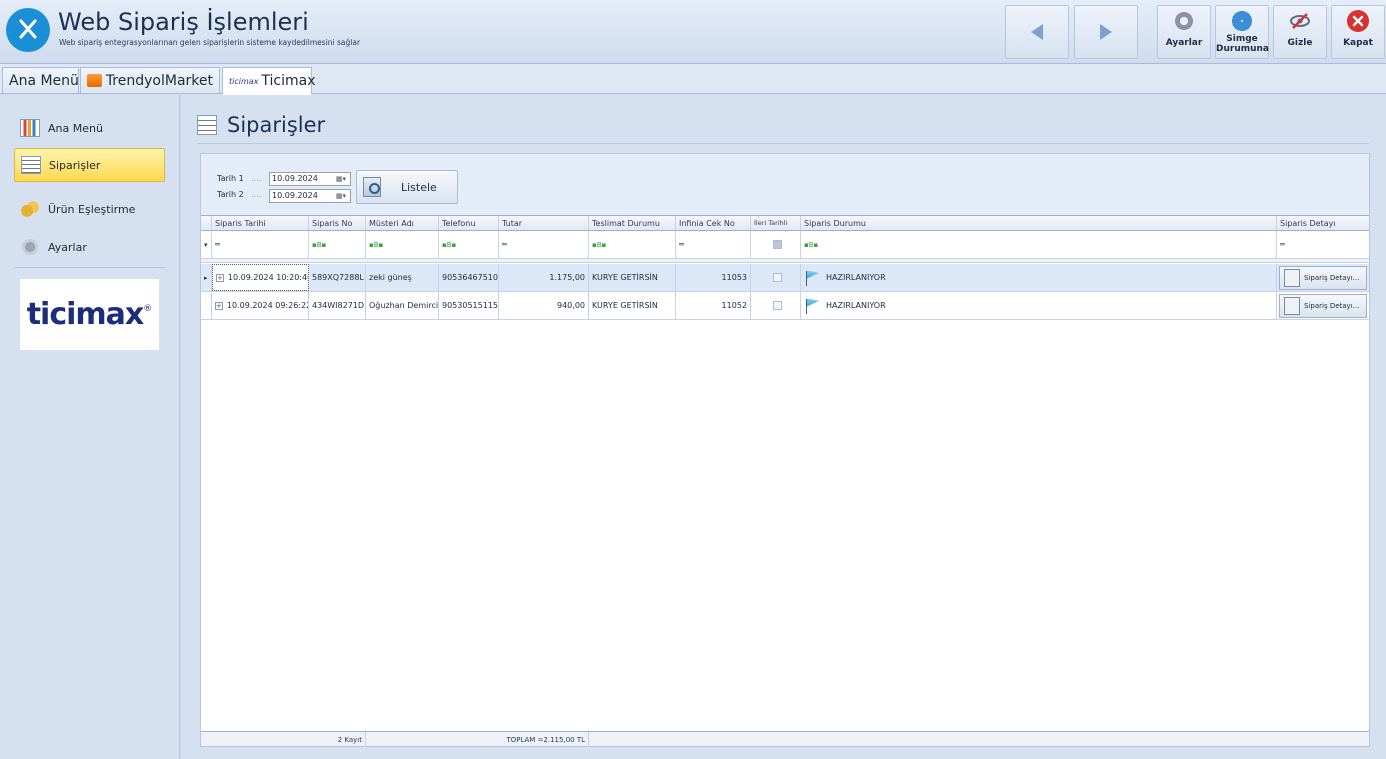 This screenshot has width=1386, height=759. I want to click on eye-hidden-icon, so click(1300, 21).